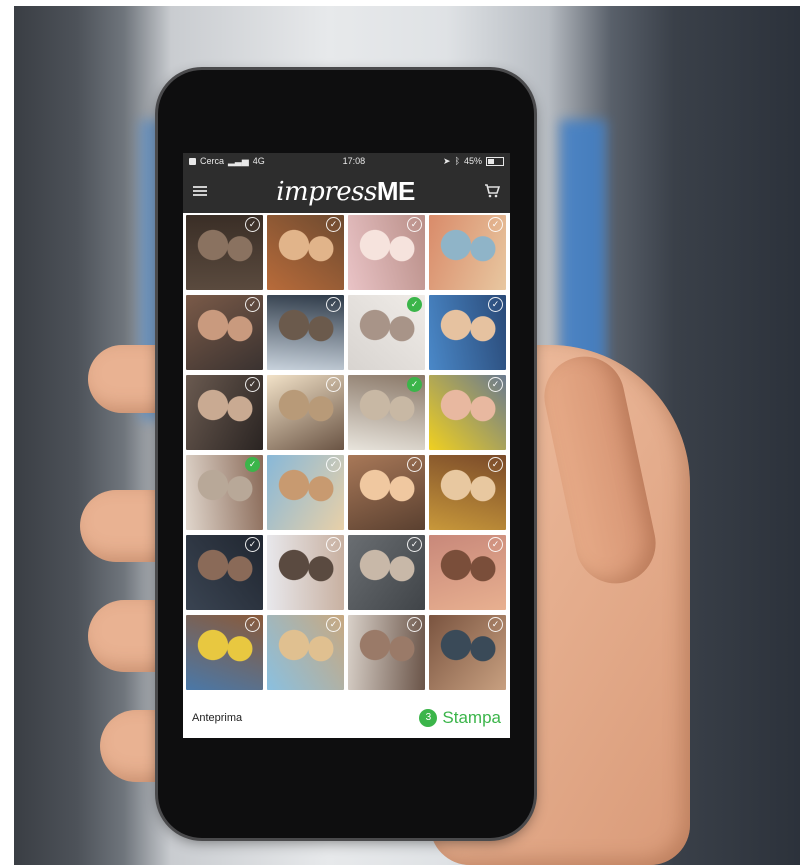 This screenshot has width=800, height=865. What do you see at coordinates (258, 161) in the screenshot?
I see `network-label: 4G` at bounding box center [258, 161].